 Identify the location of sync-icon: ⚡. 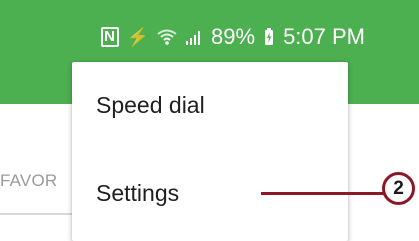
(138, 37).